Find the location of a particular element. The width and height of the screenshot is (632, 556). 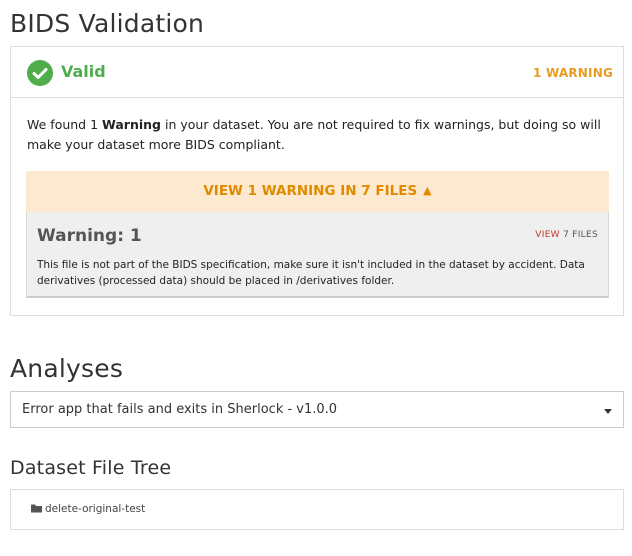

analyses-title: Analyses is located at coordinates (67, 368).